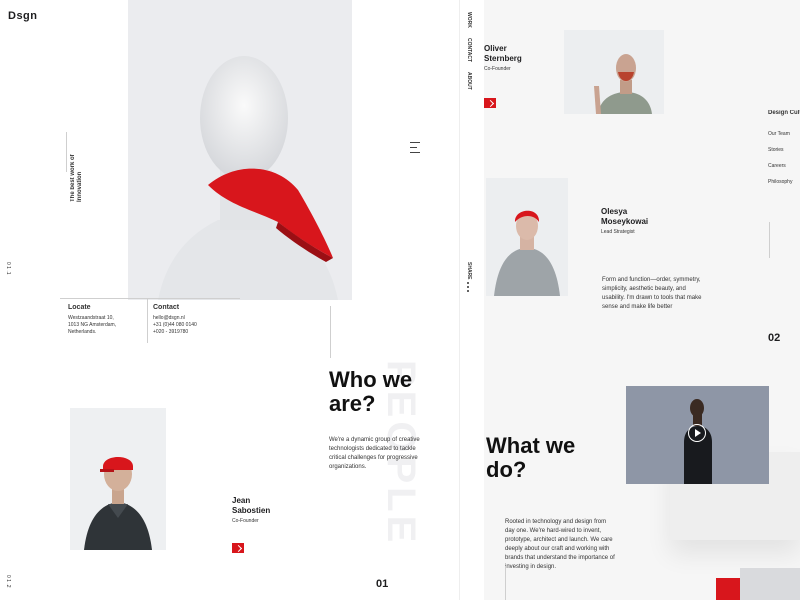 This screenshot has width=800, height=600. Describe the element at coordinates (371, 379) in the screenshot. I see `who-title-line: Who we` at that location.